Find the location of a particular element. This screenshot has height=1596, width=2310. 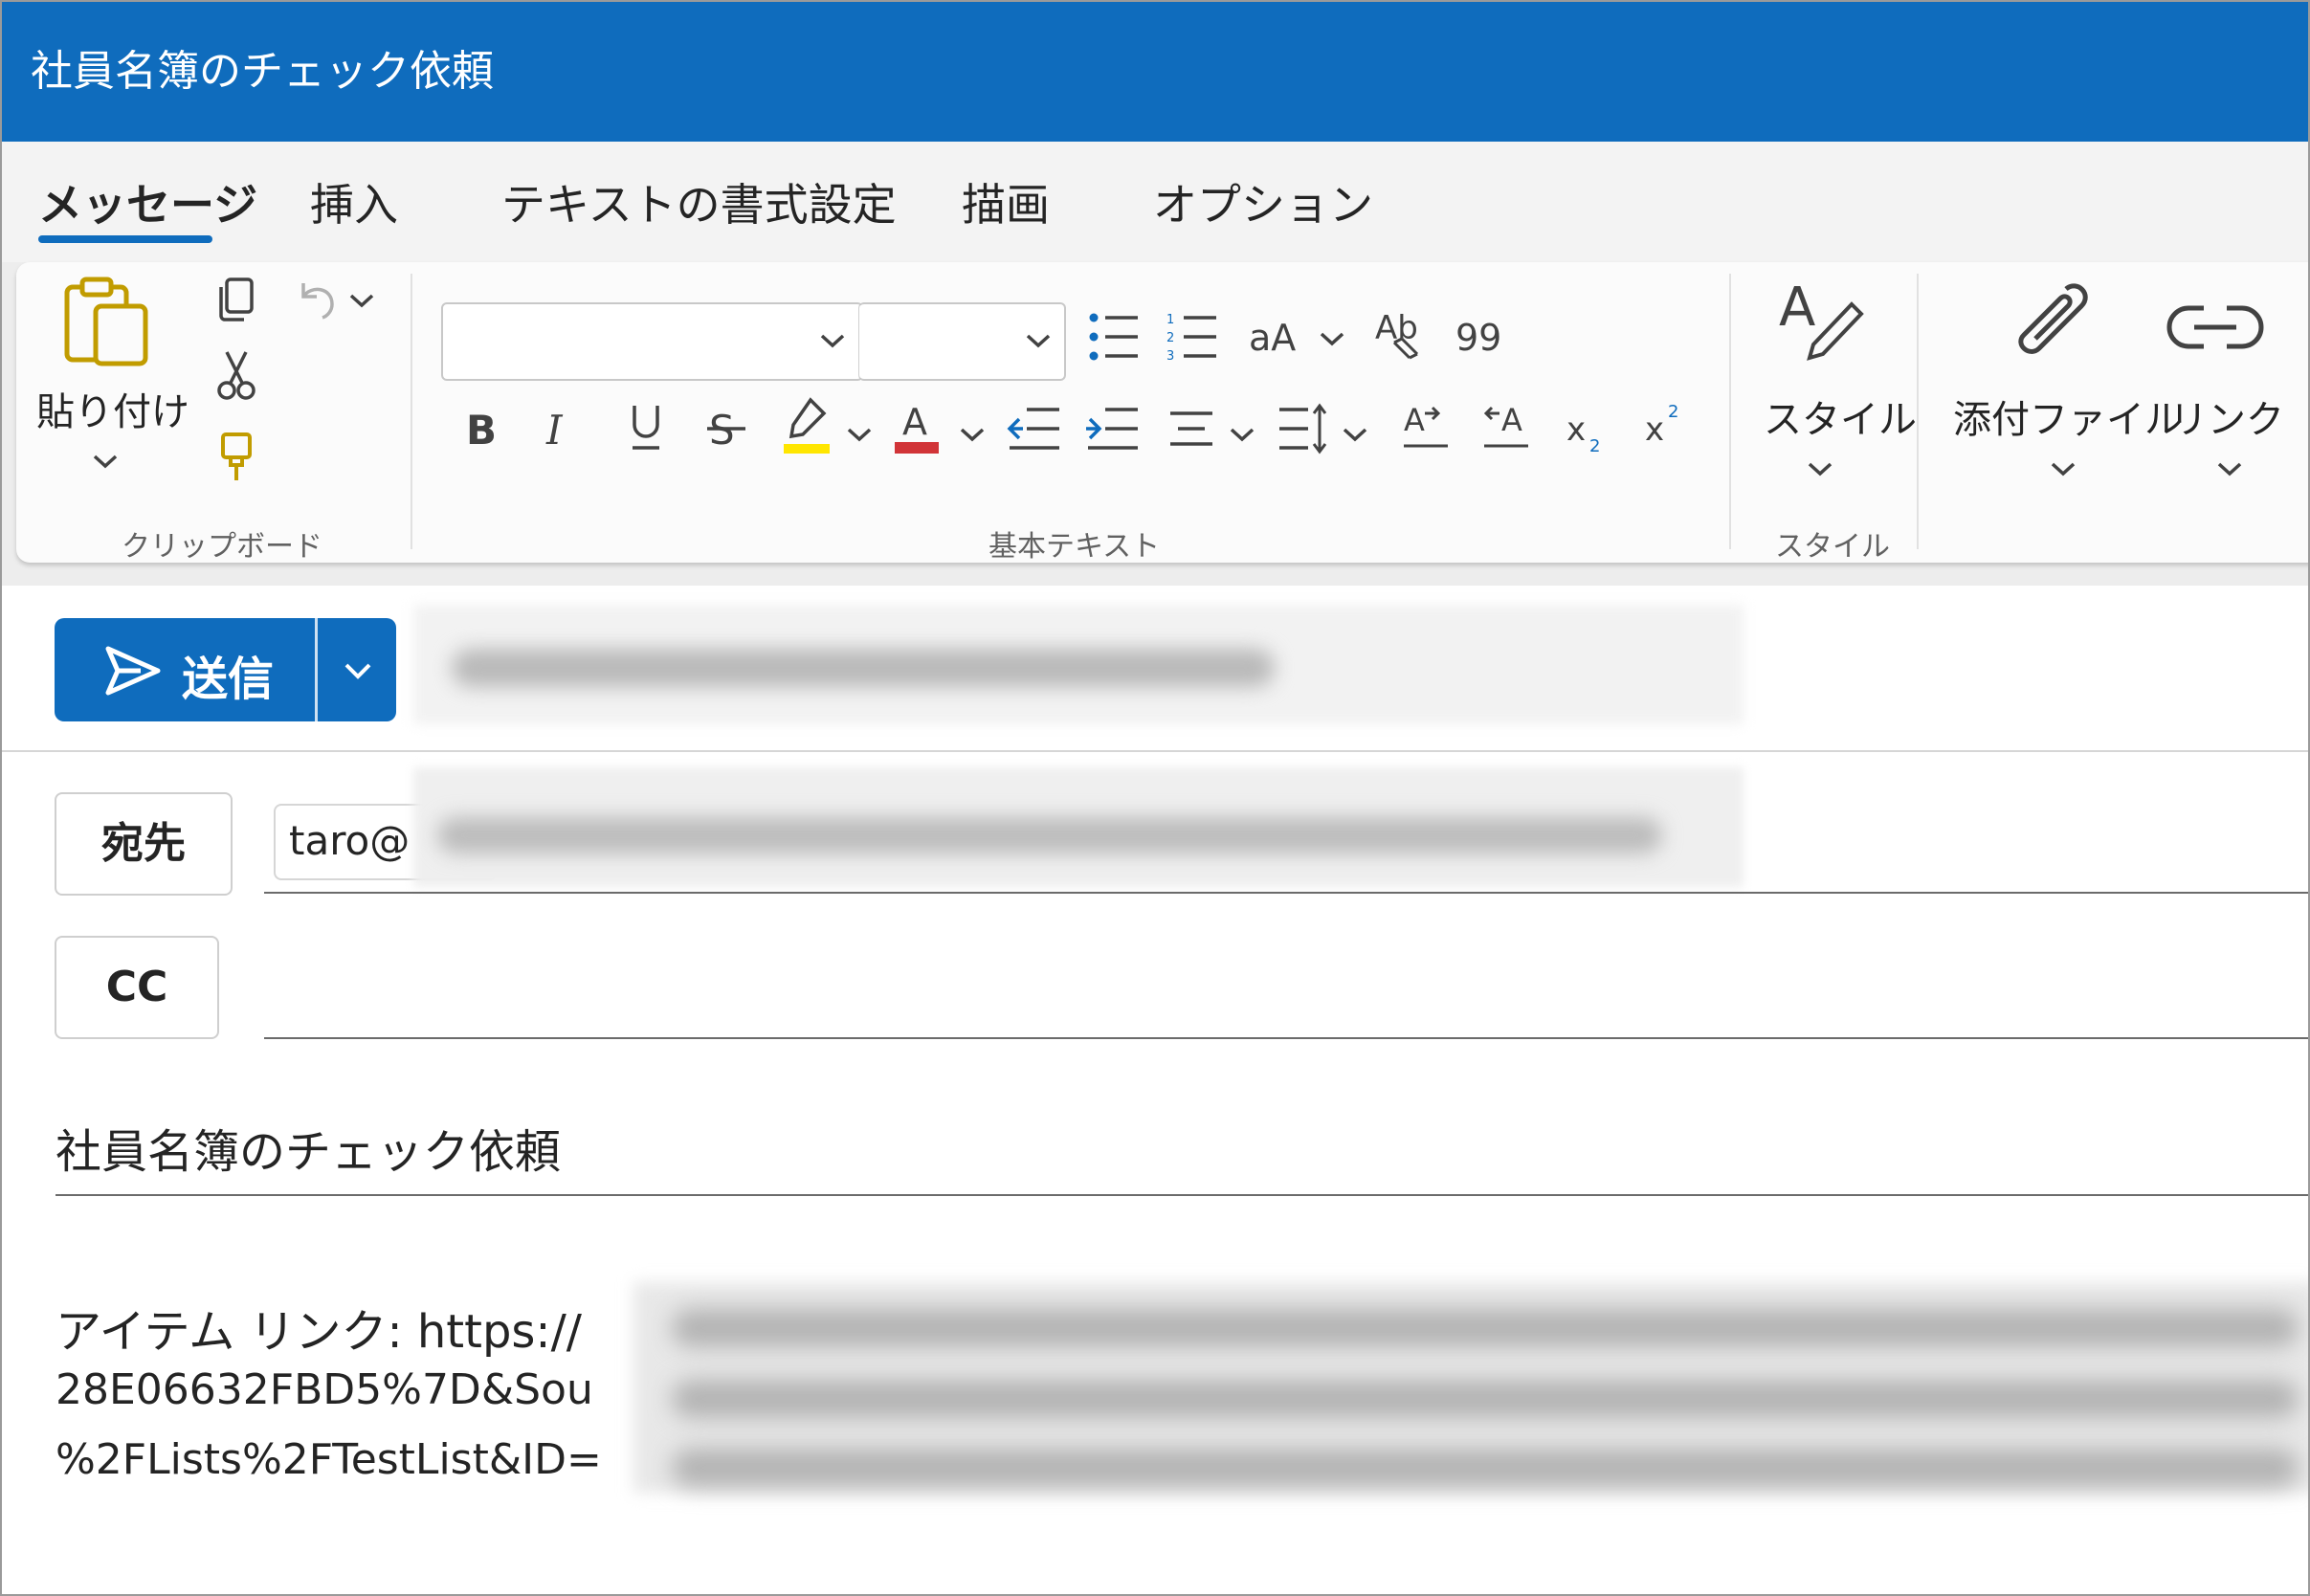

body-line: アイテム リンク: https:// is located at coordinates (319, 1327).